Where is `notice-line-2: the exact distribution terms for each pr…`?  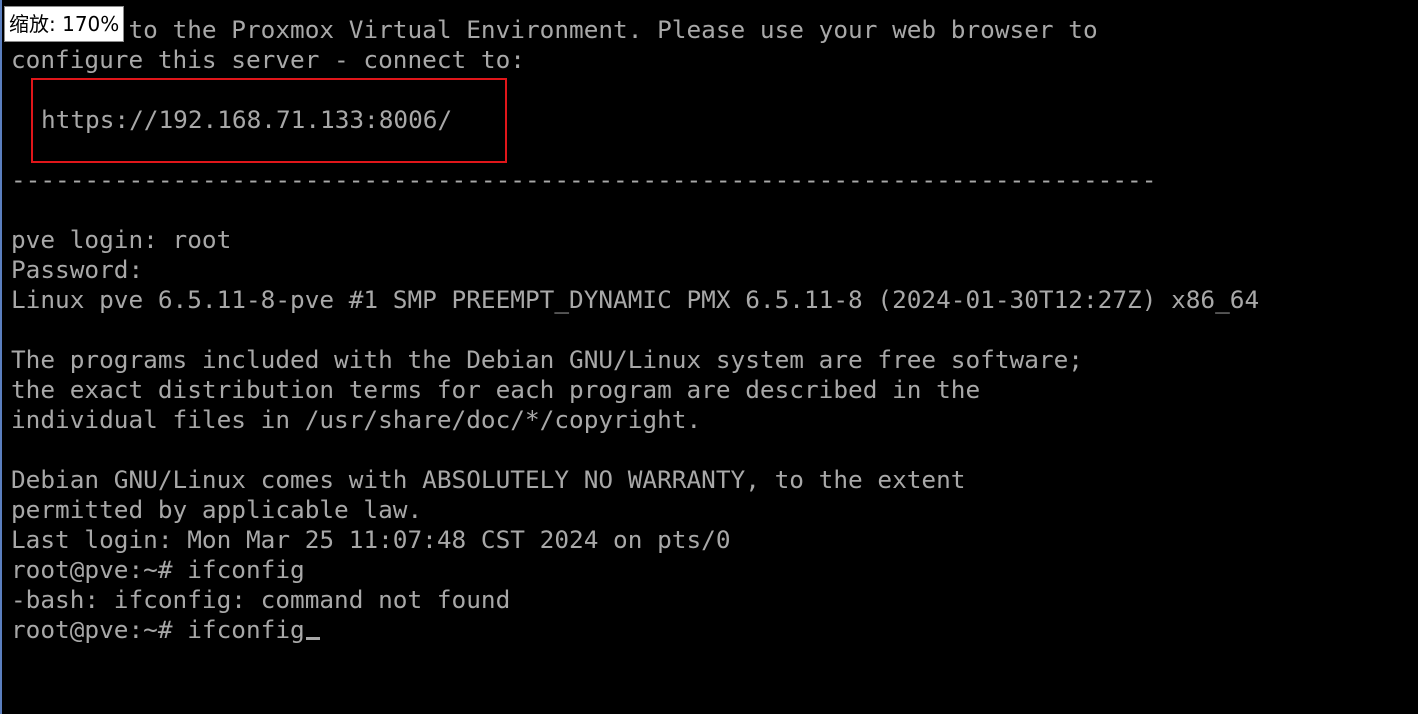
notice-line-2: the exact distribution terms for each pr… is located at coordinates (496, 389).